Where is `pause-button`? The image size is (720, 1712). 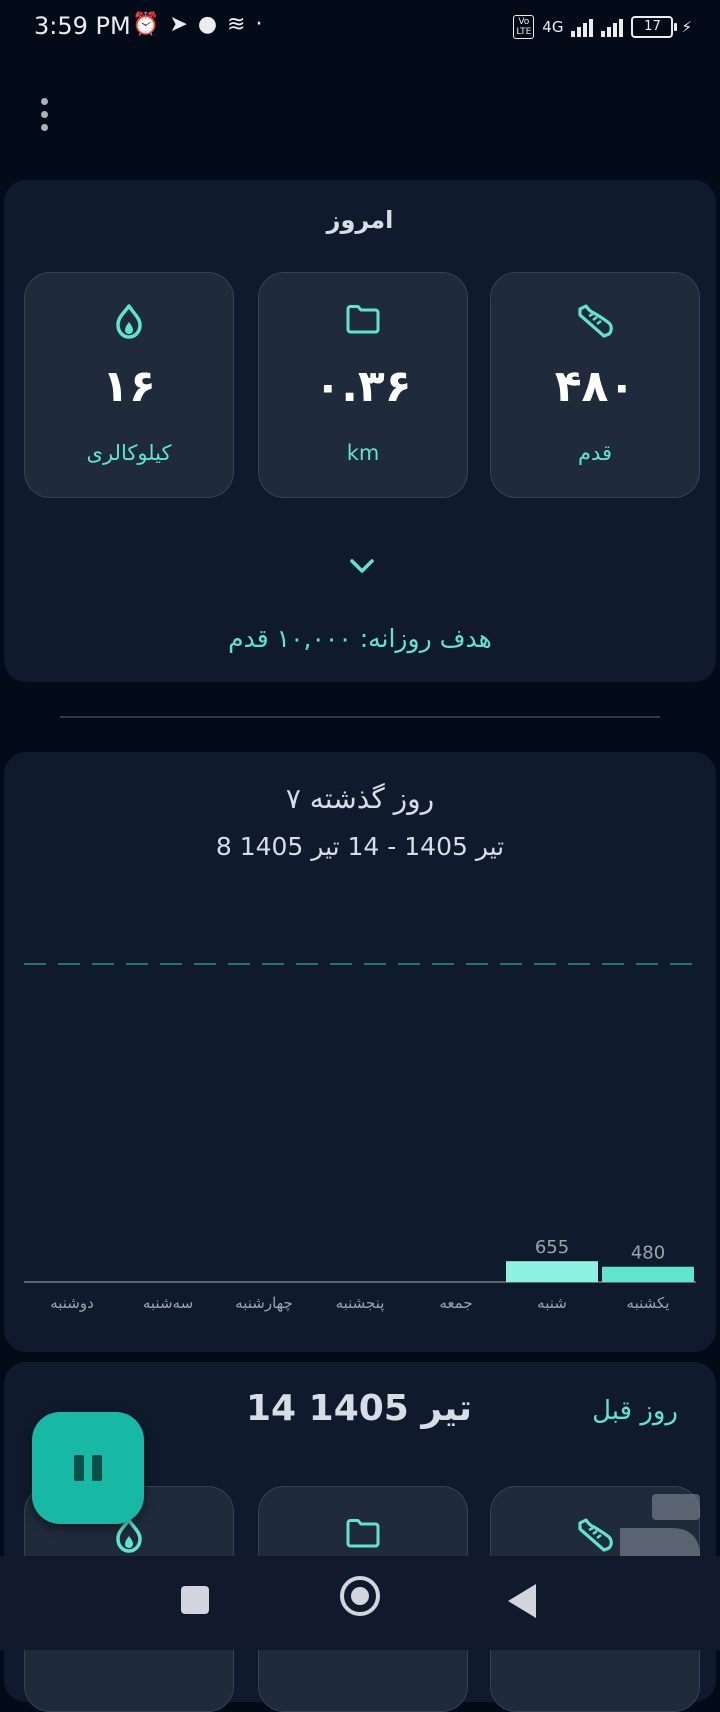 pause-button is located at coordinates (88, 1468).